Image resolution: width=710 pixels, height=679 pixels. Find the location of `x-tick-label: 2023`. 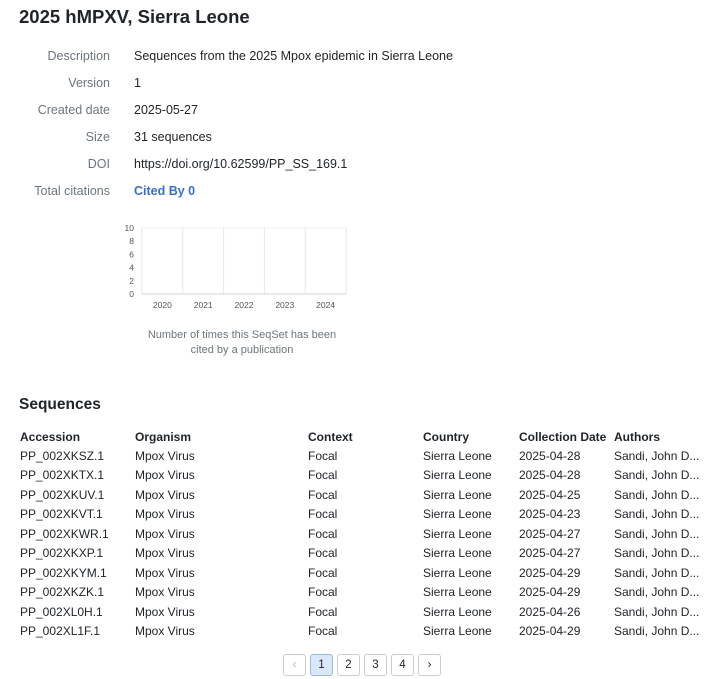

x-tick-label: 2023 is located at coordinates (284, 305).